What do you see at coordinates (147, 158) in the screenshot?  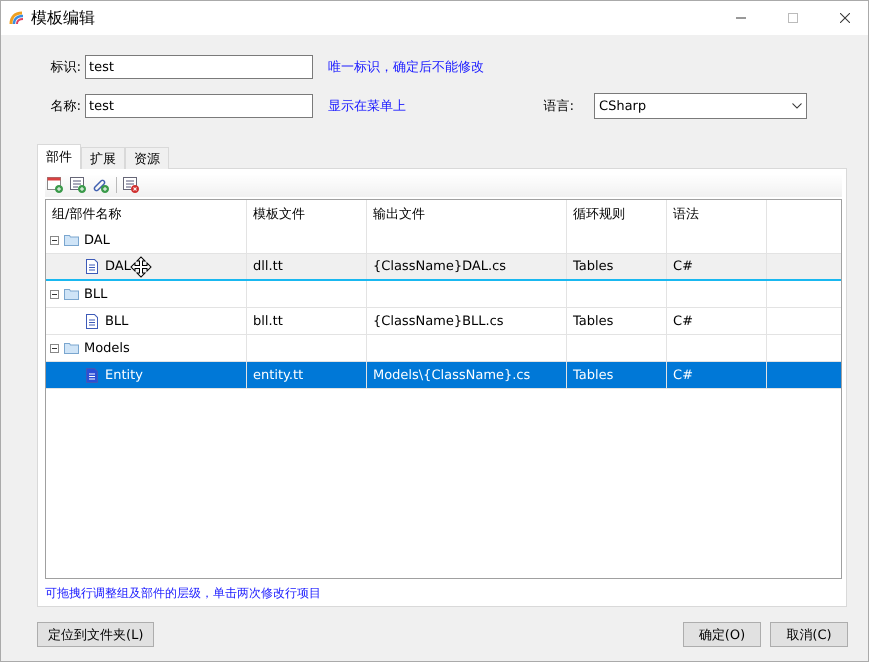 I see `tab: 资源` at bounding box center [147, 158].